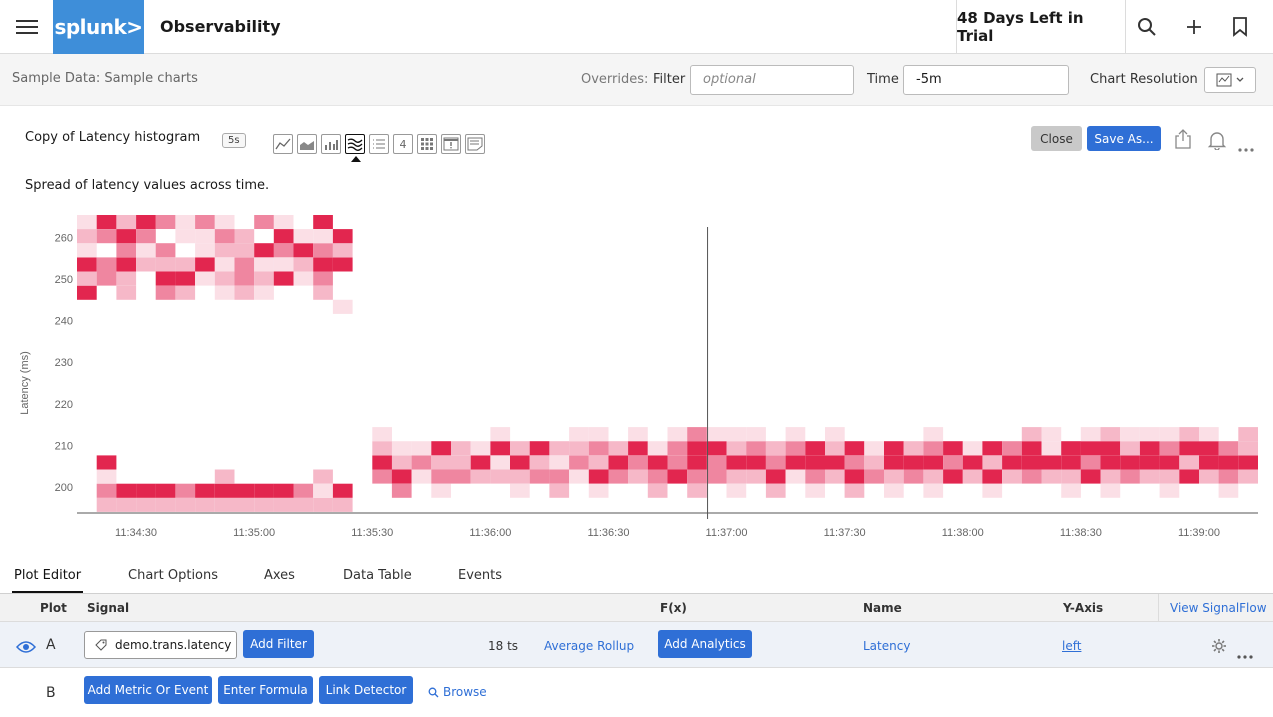 The width and height of the screenshot is (1273, 717). What do you see at coordinates (465, 692) in the screenshot?
I see `browse-label: Browse` at bounding box center [465, 692].